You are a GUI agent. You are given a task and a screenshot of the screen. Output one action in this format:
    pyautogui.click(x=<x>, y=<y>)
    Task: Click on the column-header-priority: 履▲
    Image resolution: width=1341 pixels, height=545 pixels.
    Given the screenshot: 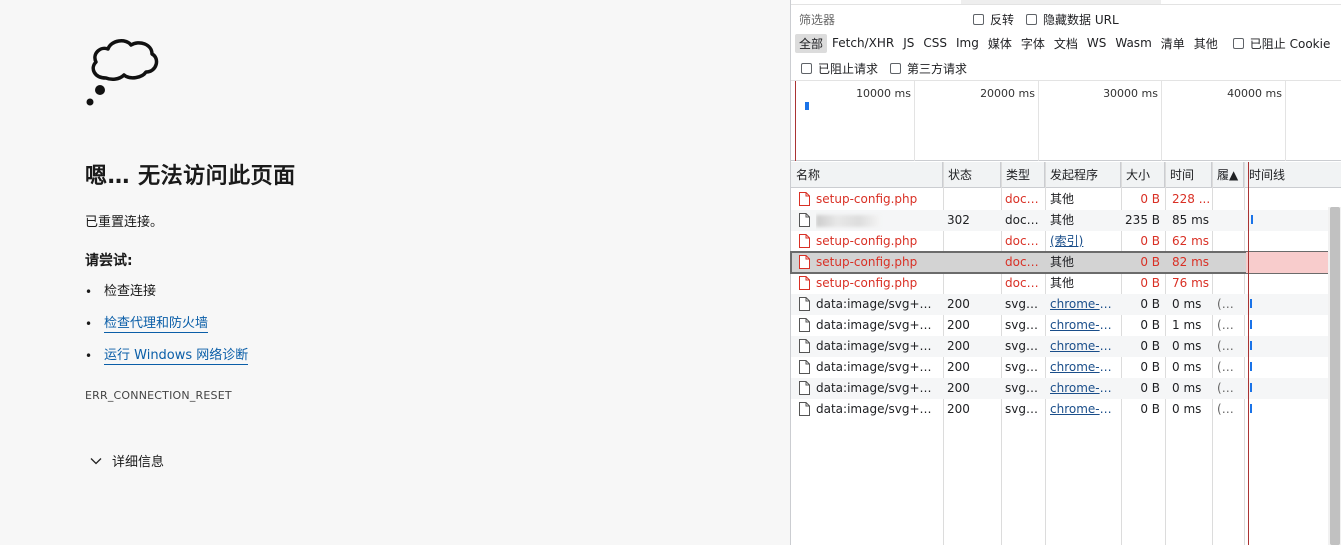 What is the action you would take?
    pyautogui.click(x=1228, y=175)
    